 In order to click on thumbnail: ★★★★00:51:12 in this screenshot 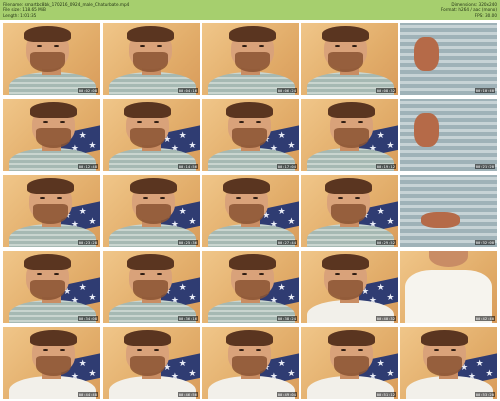, I will do `click(349, 363)`.